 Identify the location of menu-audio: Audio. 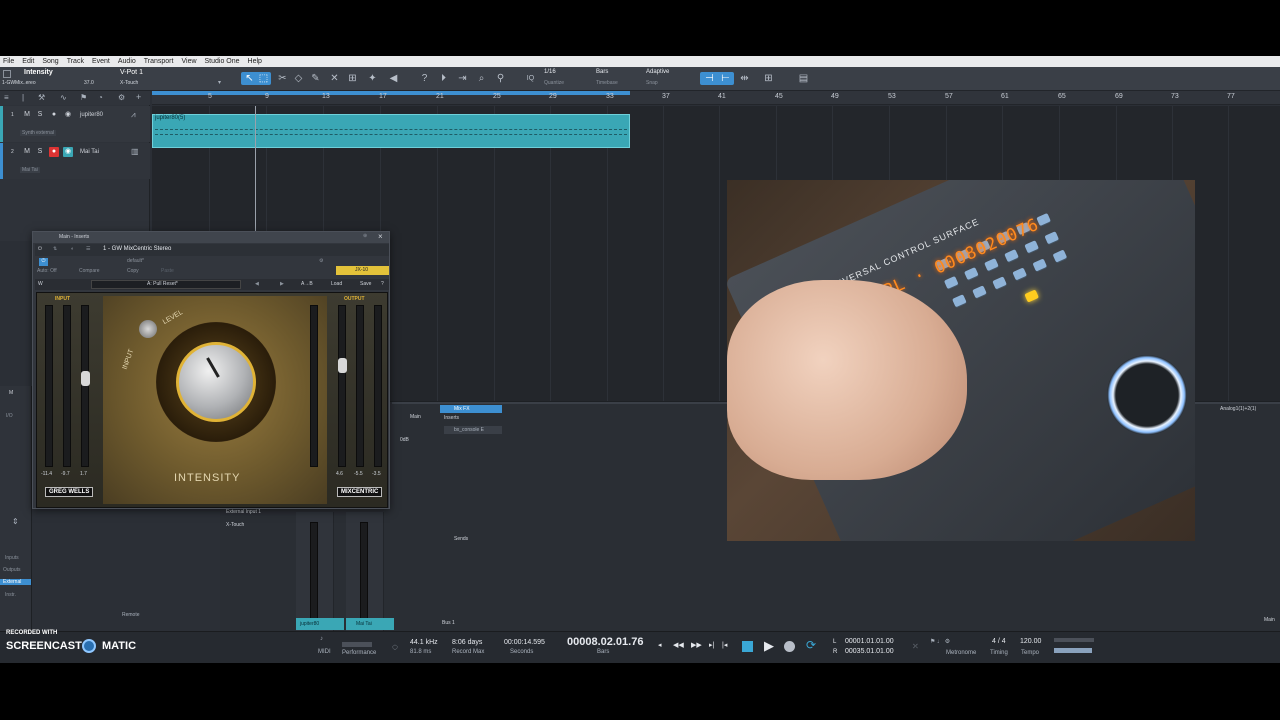
(127, 61).